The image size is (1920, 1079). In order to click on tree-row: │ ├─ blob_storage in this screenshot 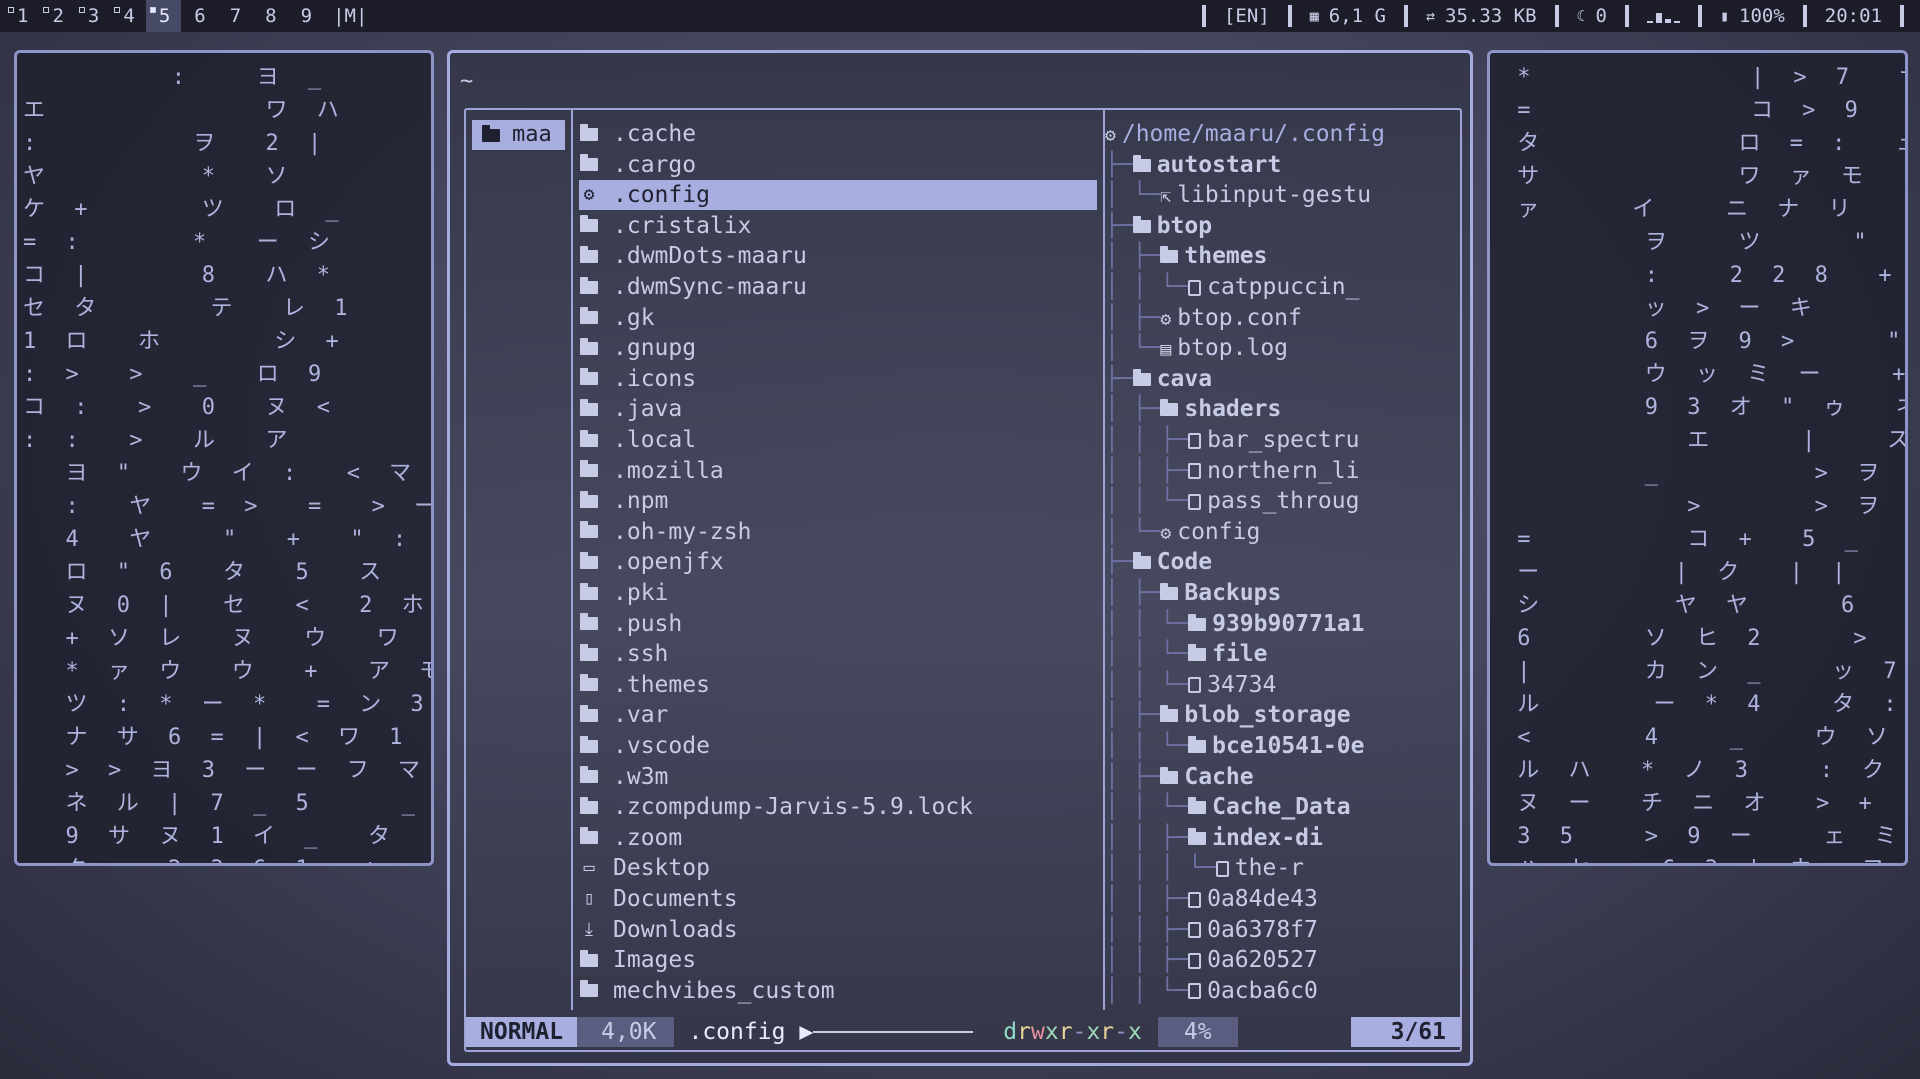, I will do `click(1282, 715)`.